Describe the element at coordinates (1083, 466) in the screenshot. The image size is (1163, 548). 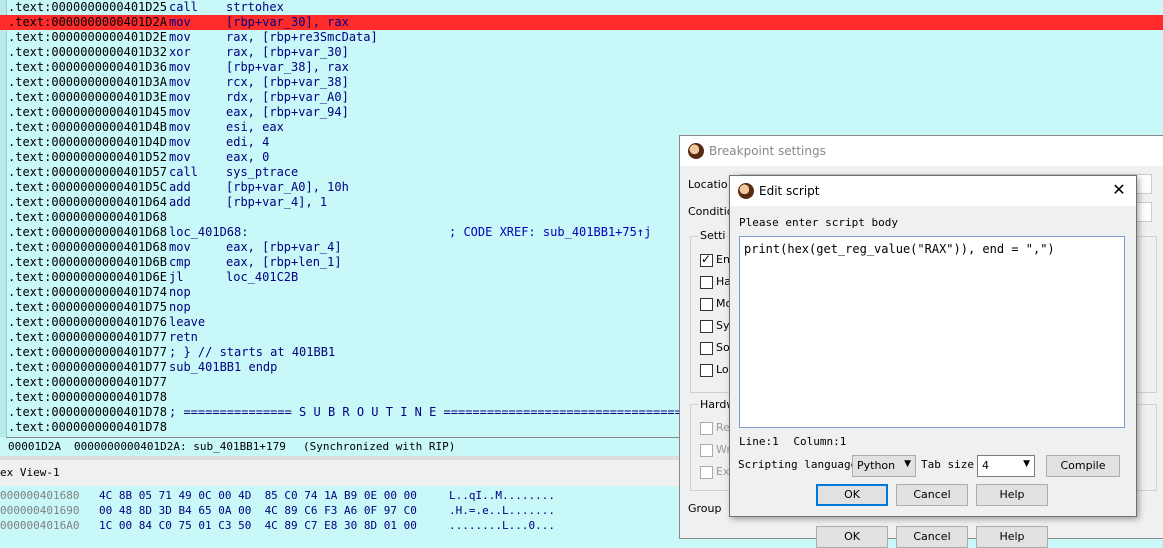
I see `compile-button: Compile` at that location.